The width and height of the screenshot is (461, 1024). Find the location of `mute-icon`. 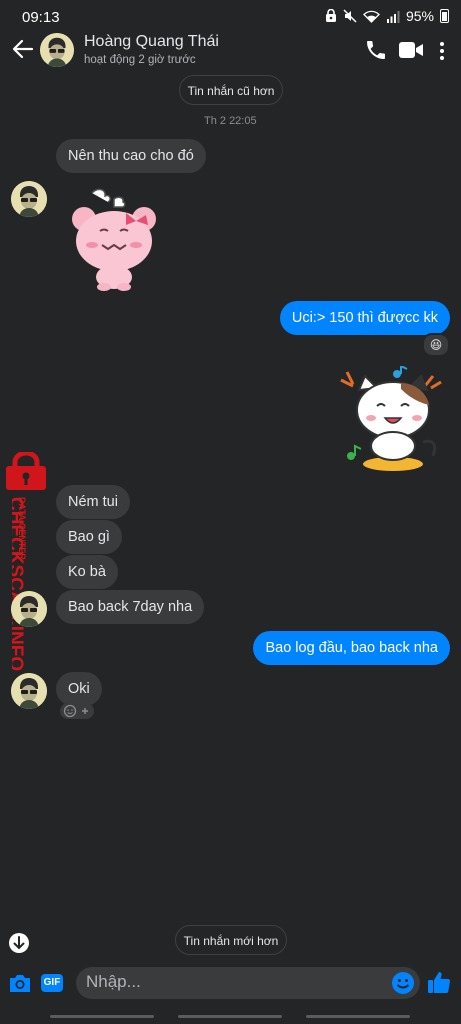

mute-icon is located at coordinates (350, 16).